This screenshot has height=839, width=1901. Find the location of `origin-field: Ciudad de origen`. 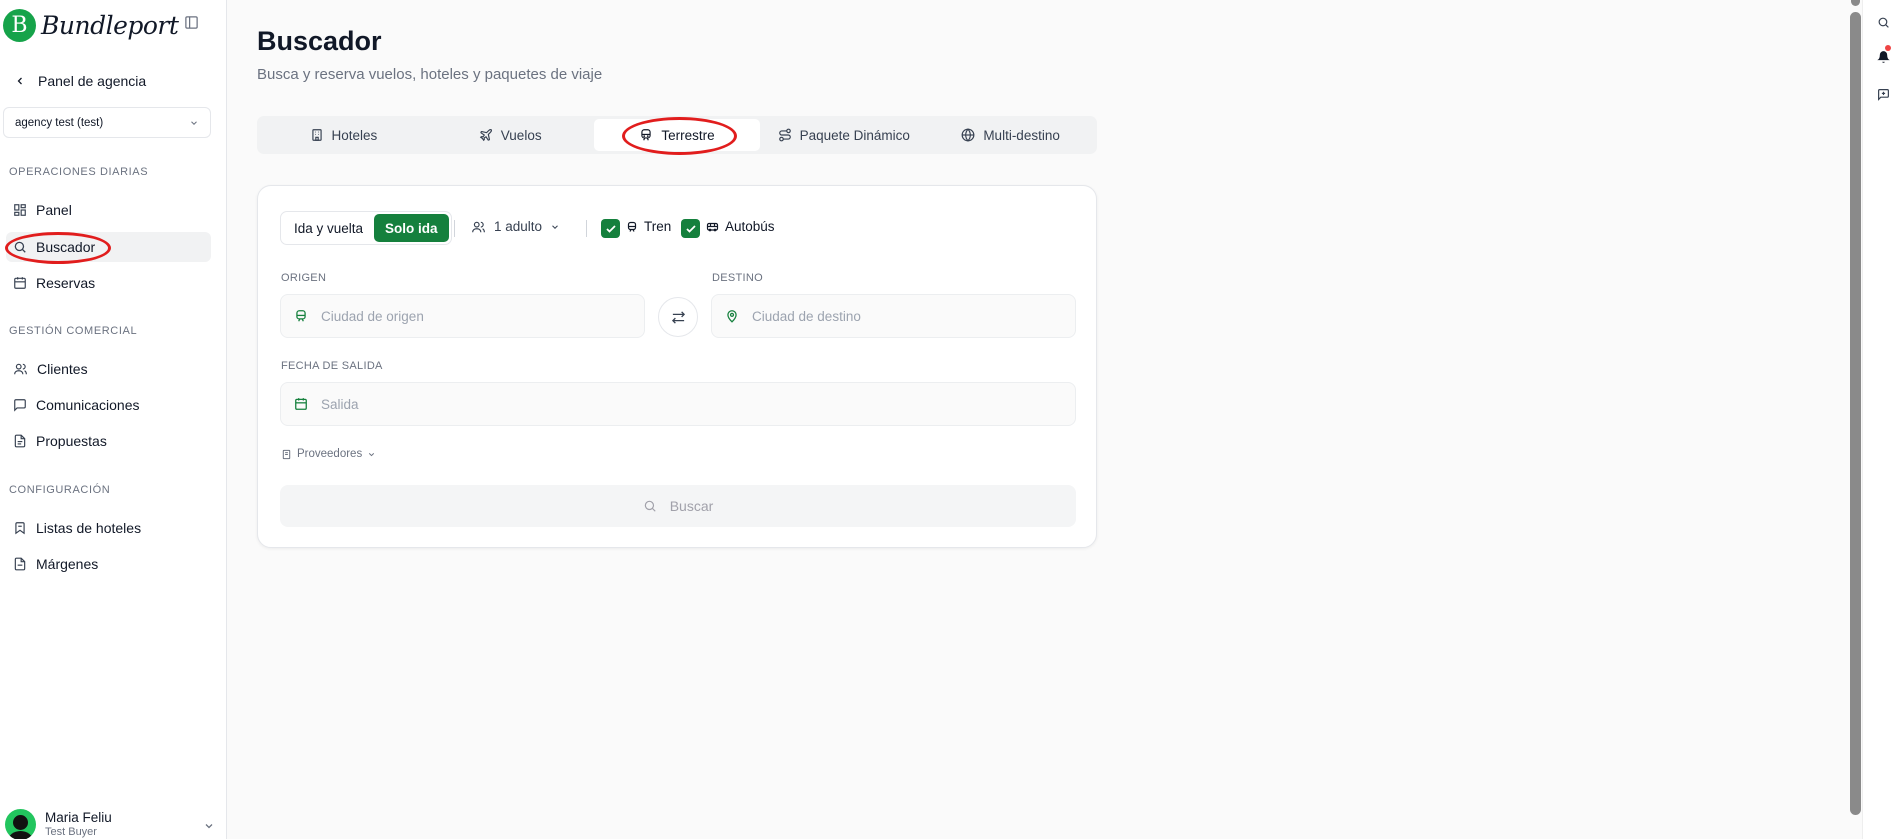

origin-field: Ciudad de origen is located at coordinates (462, 316).